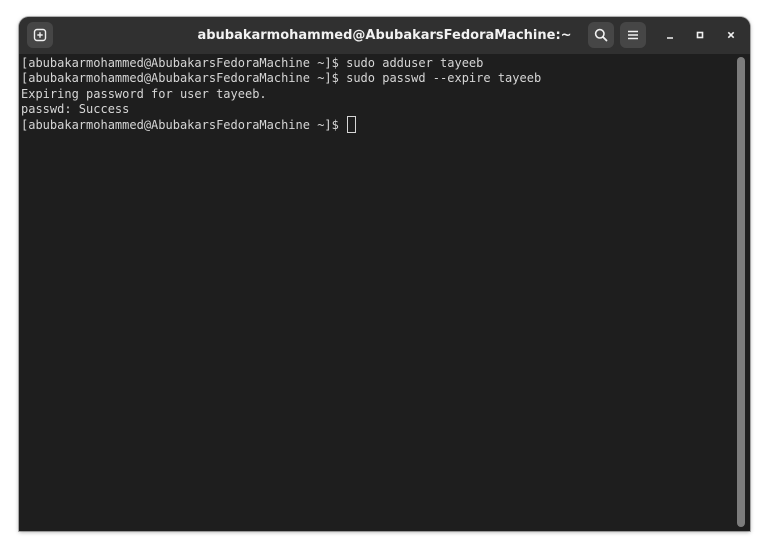  I want to click on search-icon, so click(601, 35).